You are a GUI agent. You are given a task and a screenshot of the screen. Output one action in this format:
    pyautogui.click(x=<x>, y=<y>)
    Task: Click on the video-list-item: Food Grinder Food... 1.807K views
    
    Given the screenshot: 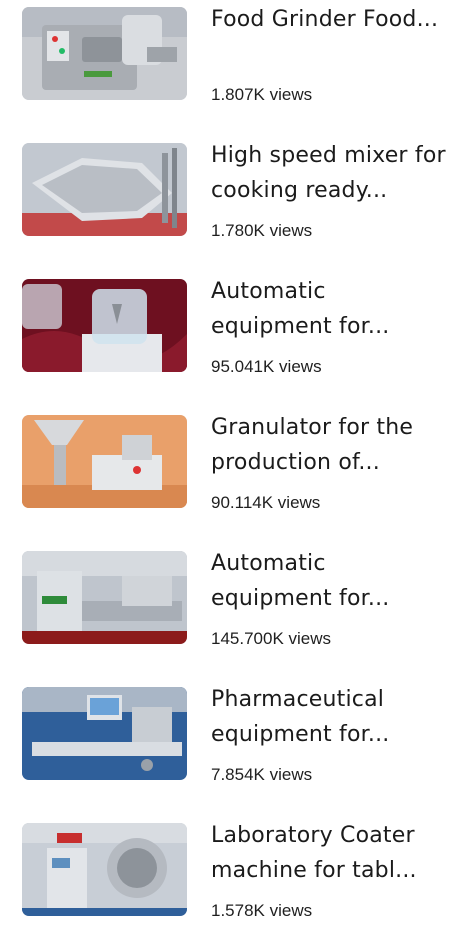 What is the action you would take?
    pyautogui.click(x=231, y=60)
    